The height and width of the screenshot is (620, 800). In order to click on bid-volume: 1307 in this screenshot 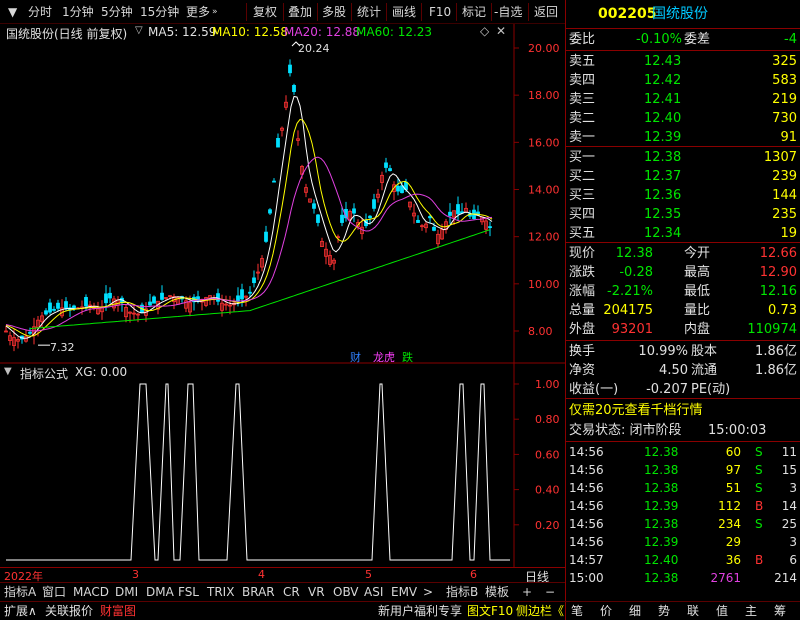, I will do `click(780, 157)`.